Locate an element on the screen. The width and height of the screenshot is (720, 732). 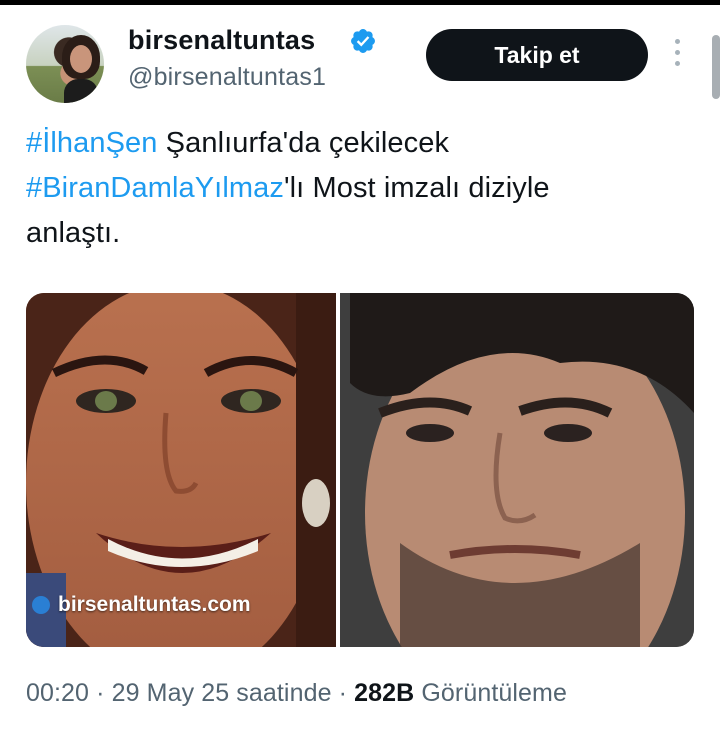
author-handle: @birsenaltuntas1 is located at coordinates (227, 77).